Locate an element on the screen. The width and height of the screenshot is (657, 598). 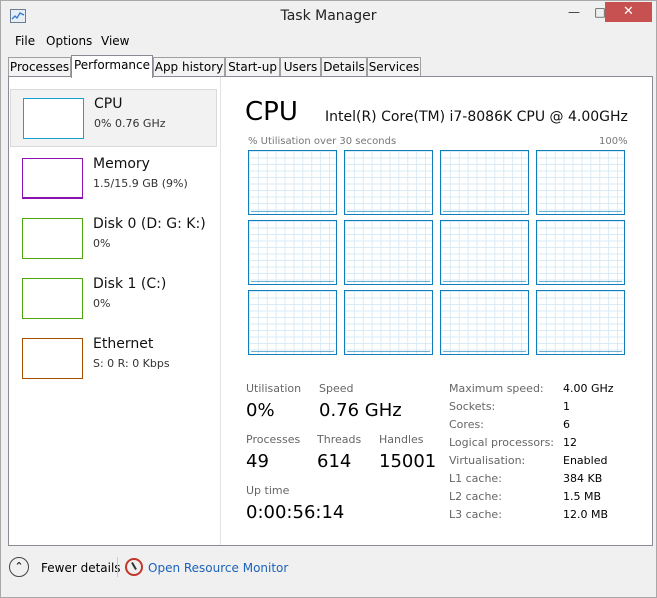
disk-1-thumbnail-graph is located at coordinates (52, 298).